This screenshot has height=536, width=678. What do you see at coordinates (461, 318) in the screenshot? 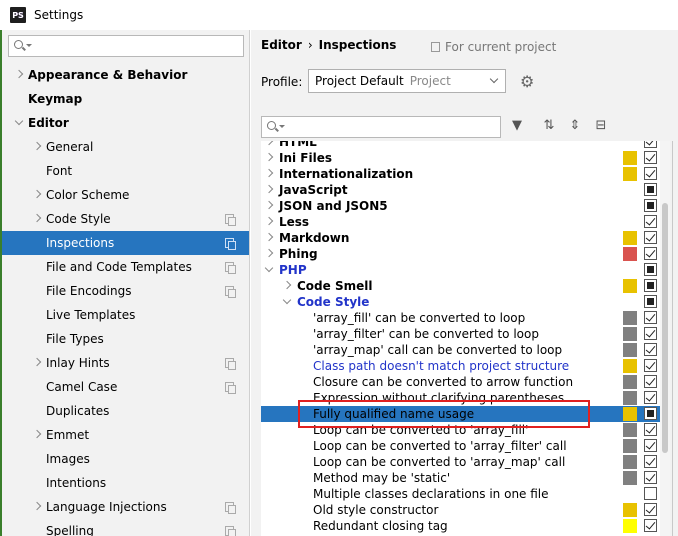
I see `inspection-row: 'array_fill' can be converted to loop` at bounding box center [461, 318].